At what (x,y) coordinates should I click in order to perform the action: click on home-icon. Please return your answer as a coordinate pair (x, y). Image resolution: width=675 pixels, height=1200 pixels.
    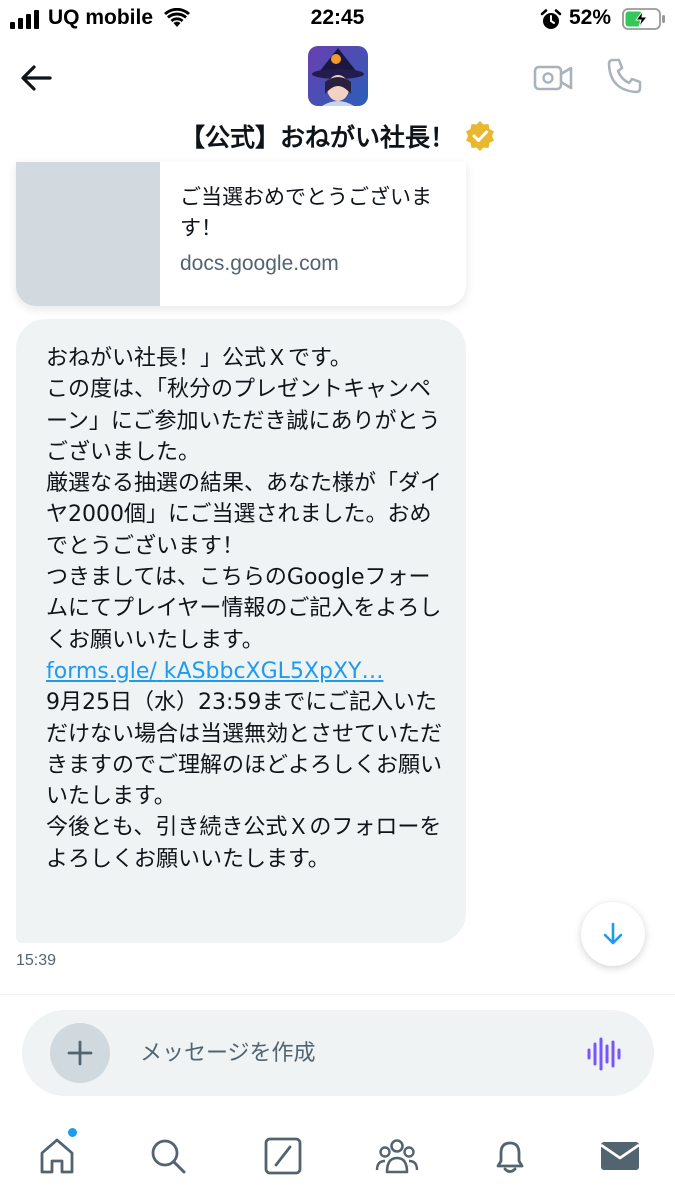
    Looking at the image, I should click on (57, 1156).